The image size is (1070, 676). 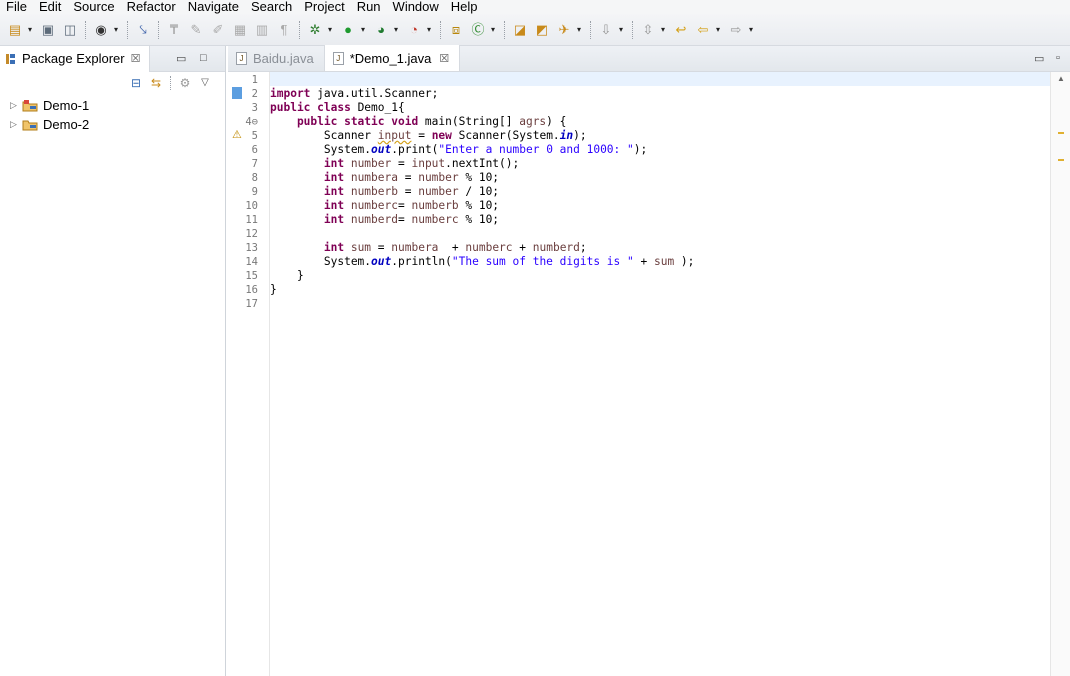 I want to click on open-folder-icon: ◩, so click(x=542, y=30).